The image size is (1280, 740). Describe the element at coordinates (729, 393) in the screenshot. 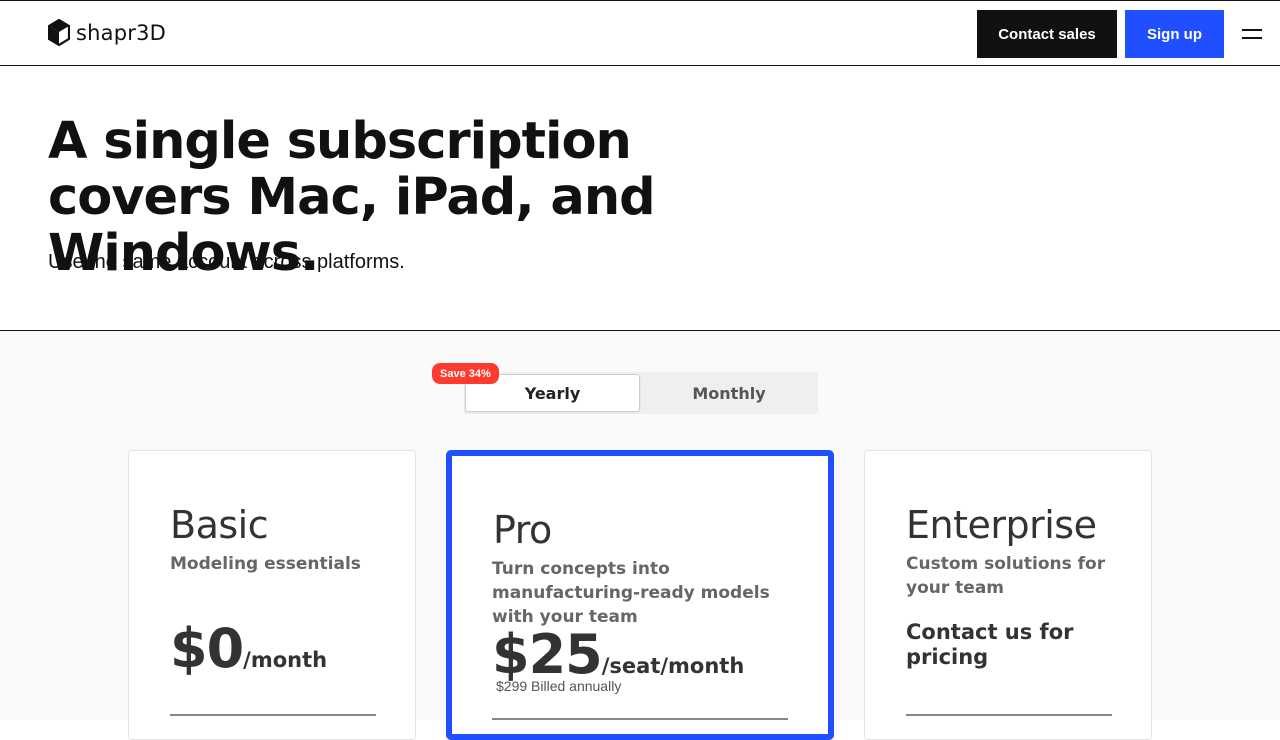

I see `monthly-toggle-option: Monthly` at that location.